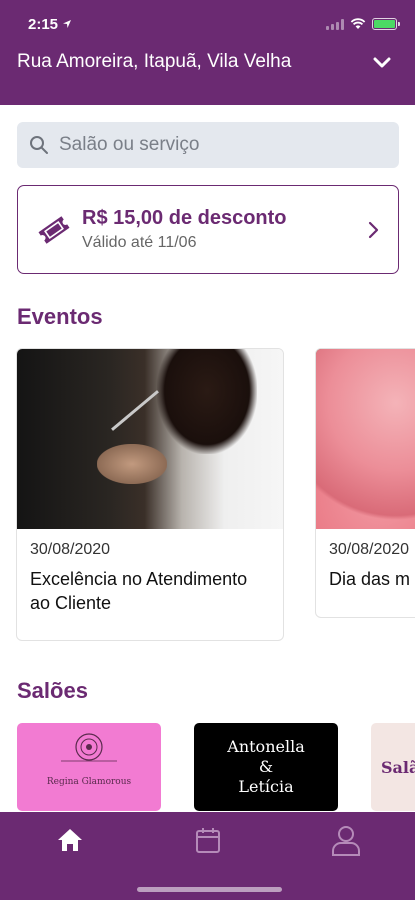  I want to click on app-header: 2:15 Rua Amoreira, Itapuã, Vila Velha, so click(207, 52).